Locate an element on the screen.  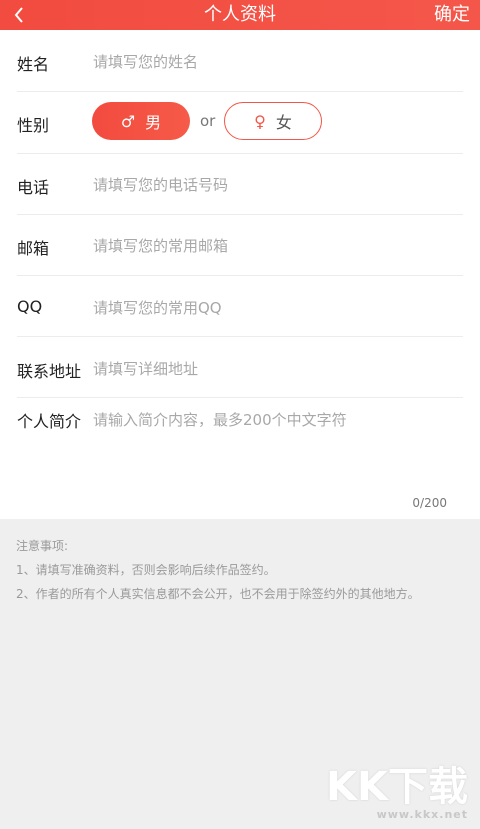
name-label: 姓名 is located at coordinates (33, 64).